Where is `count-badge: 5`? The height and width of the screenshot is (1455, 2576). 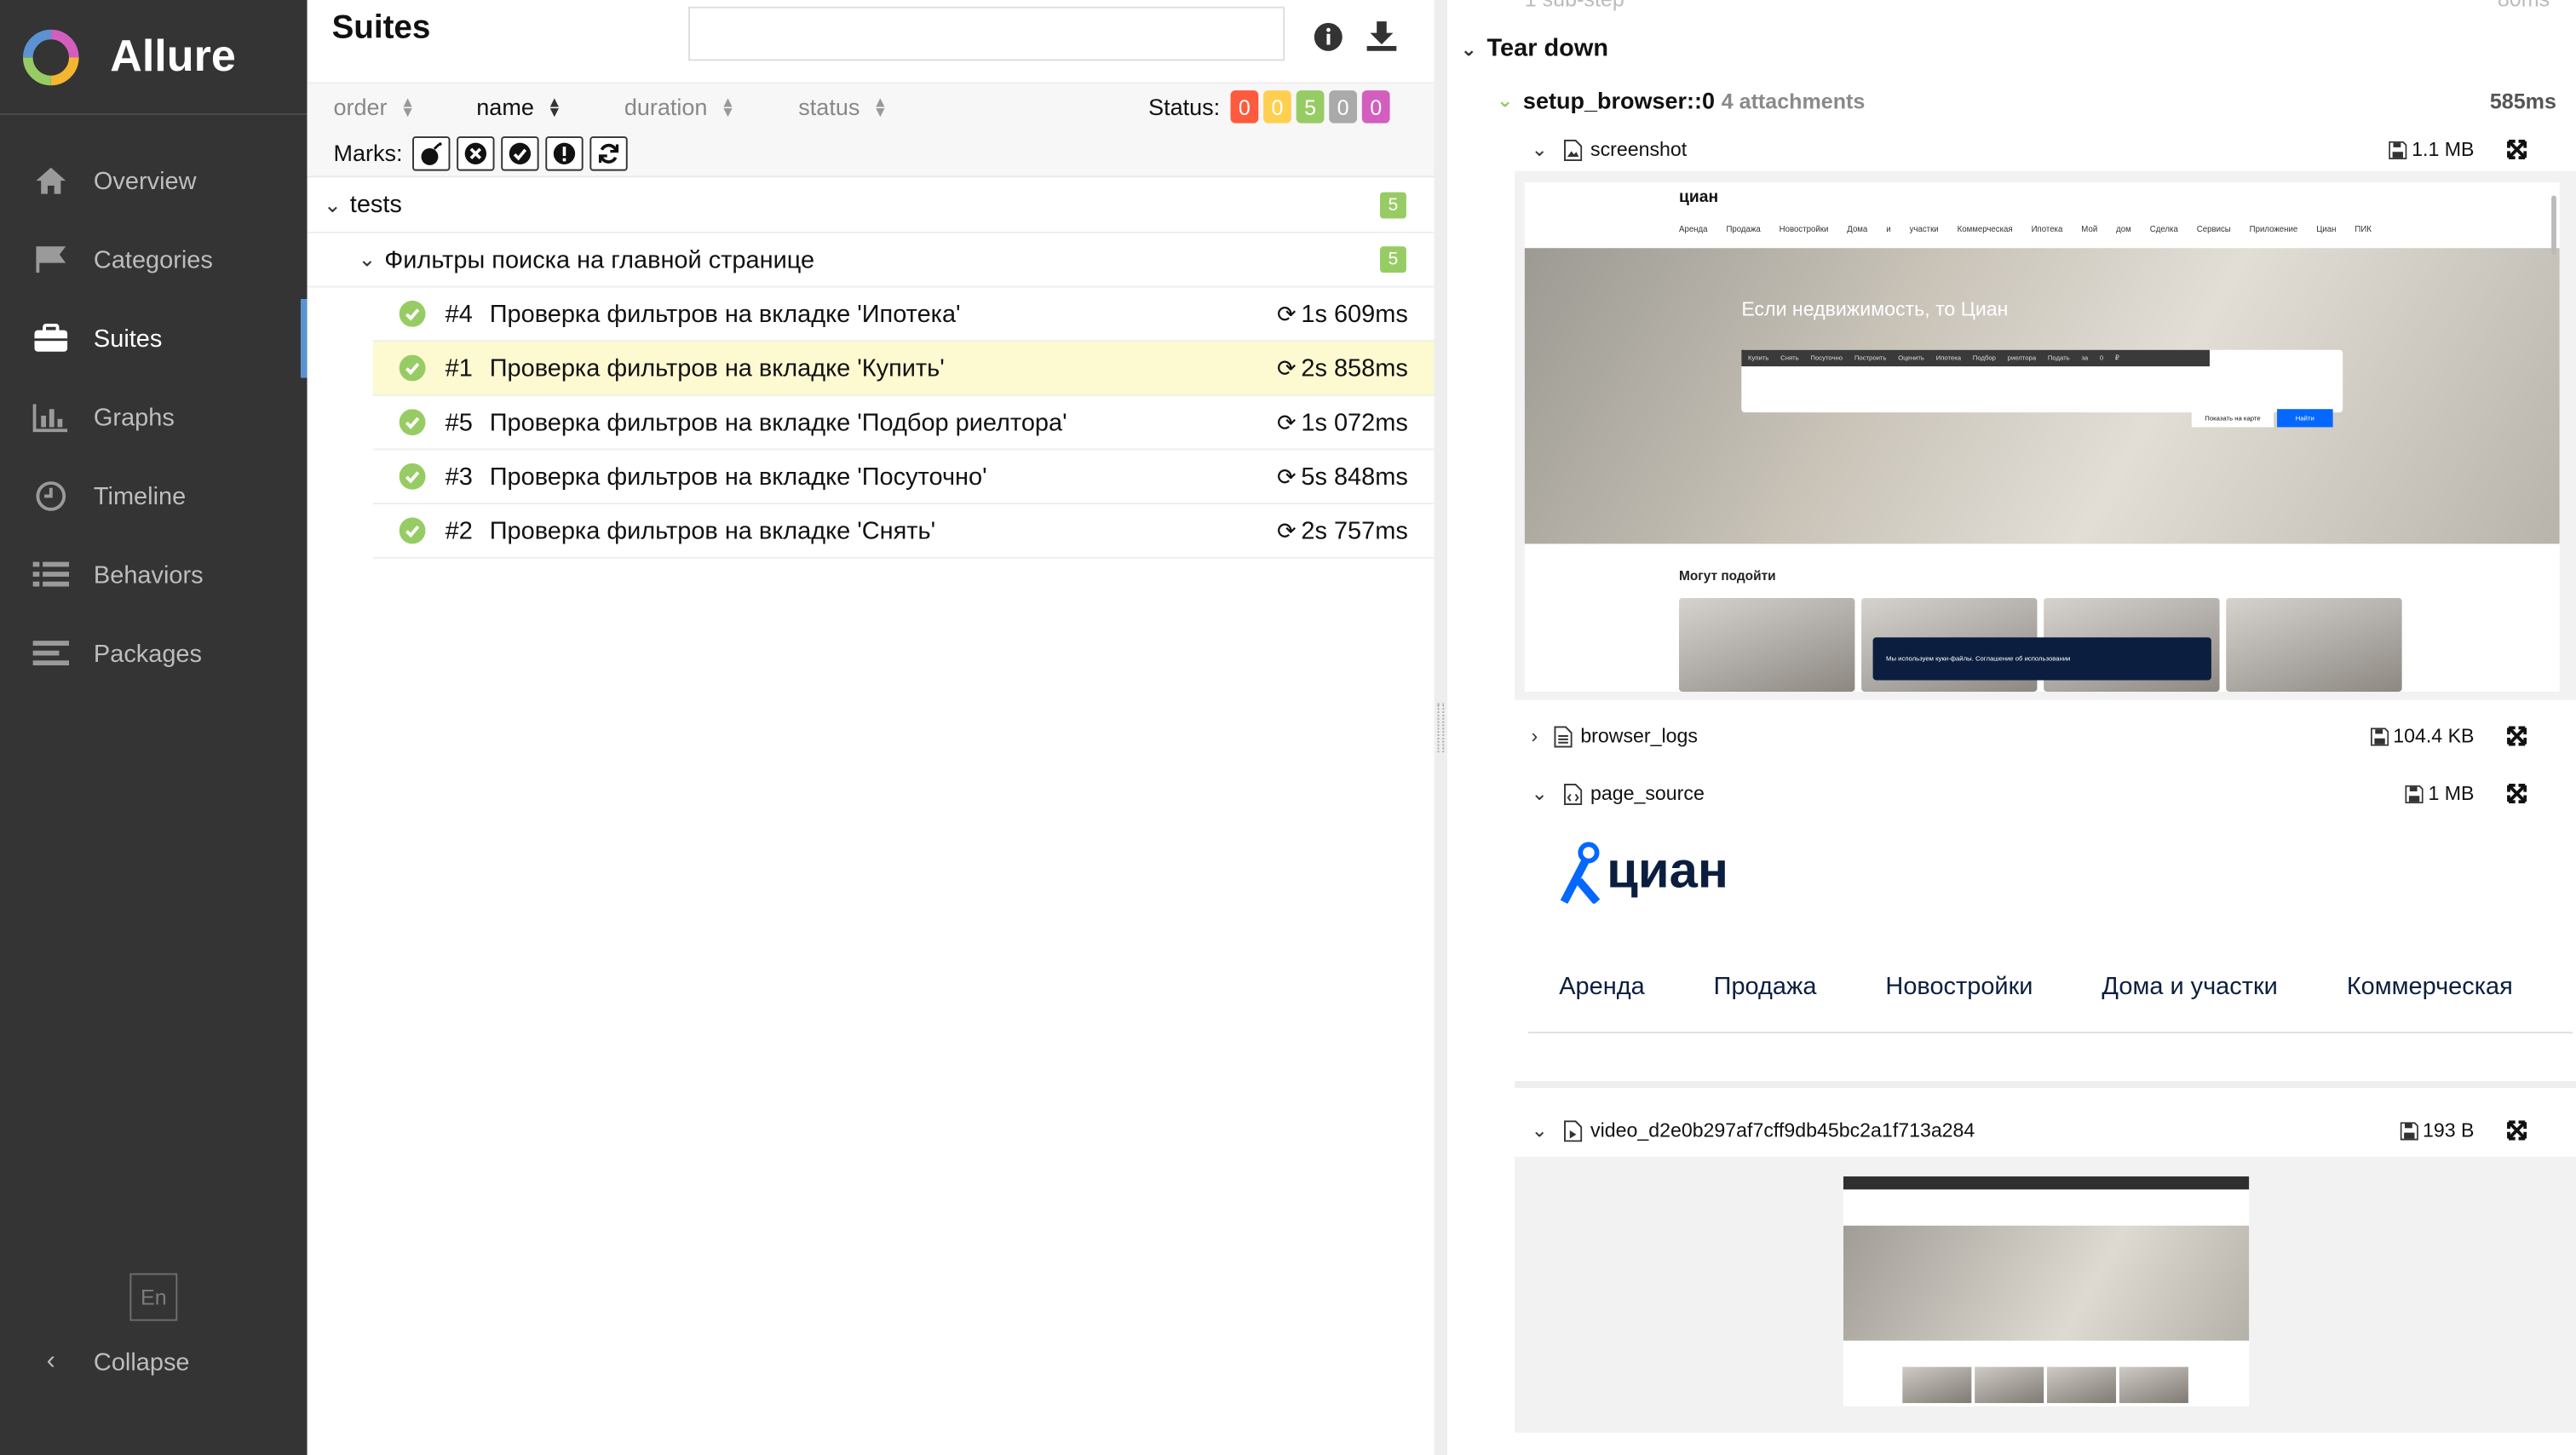 count-badge: 5 is located at coordinates (1393, 204).